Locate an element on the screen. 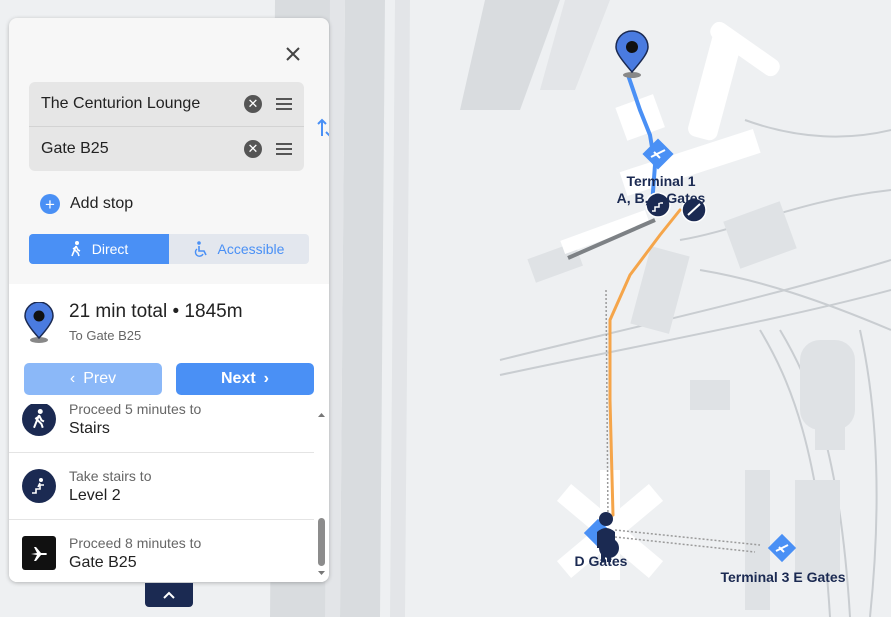  airplane-icon is located at coordinates (39, 553).